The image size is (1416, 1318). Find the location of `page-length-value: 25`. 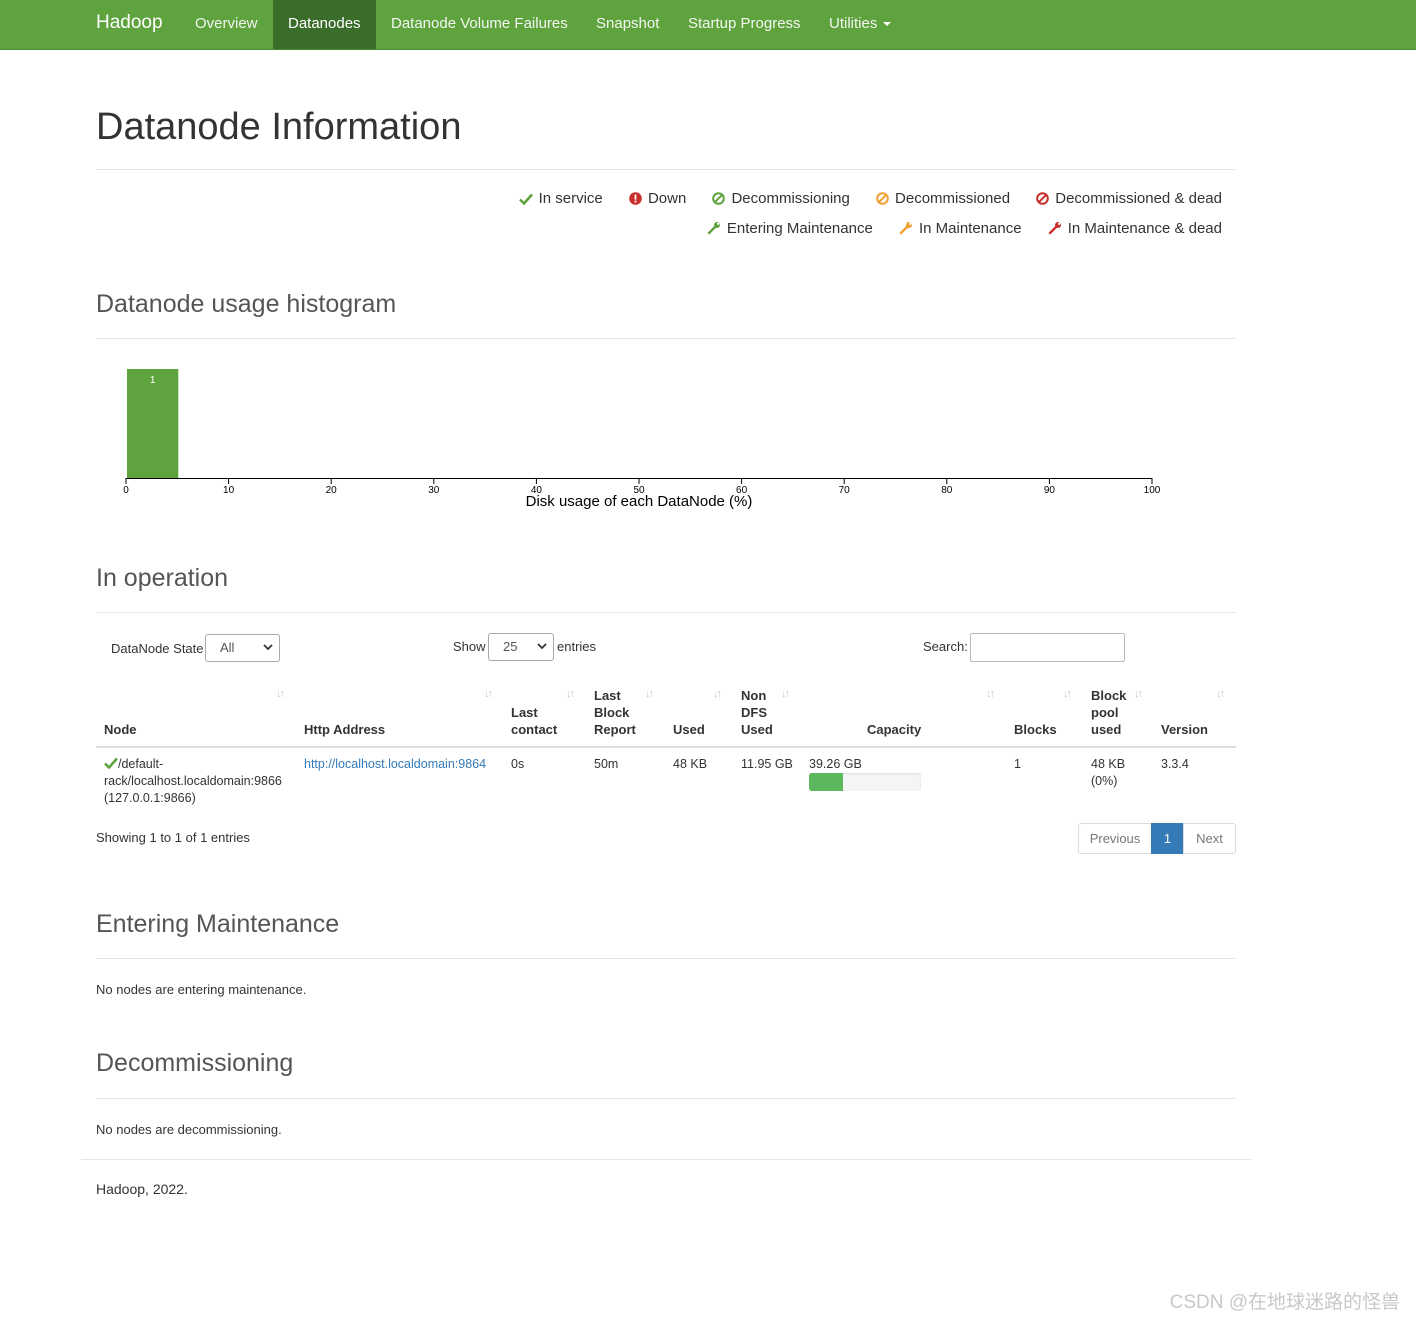

page-length-value: 25 is located at coordinates (510, 646).